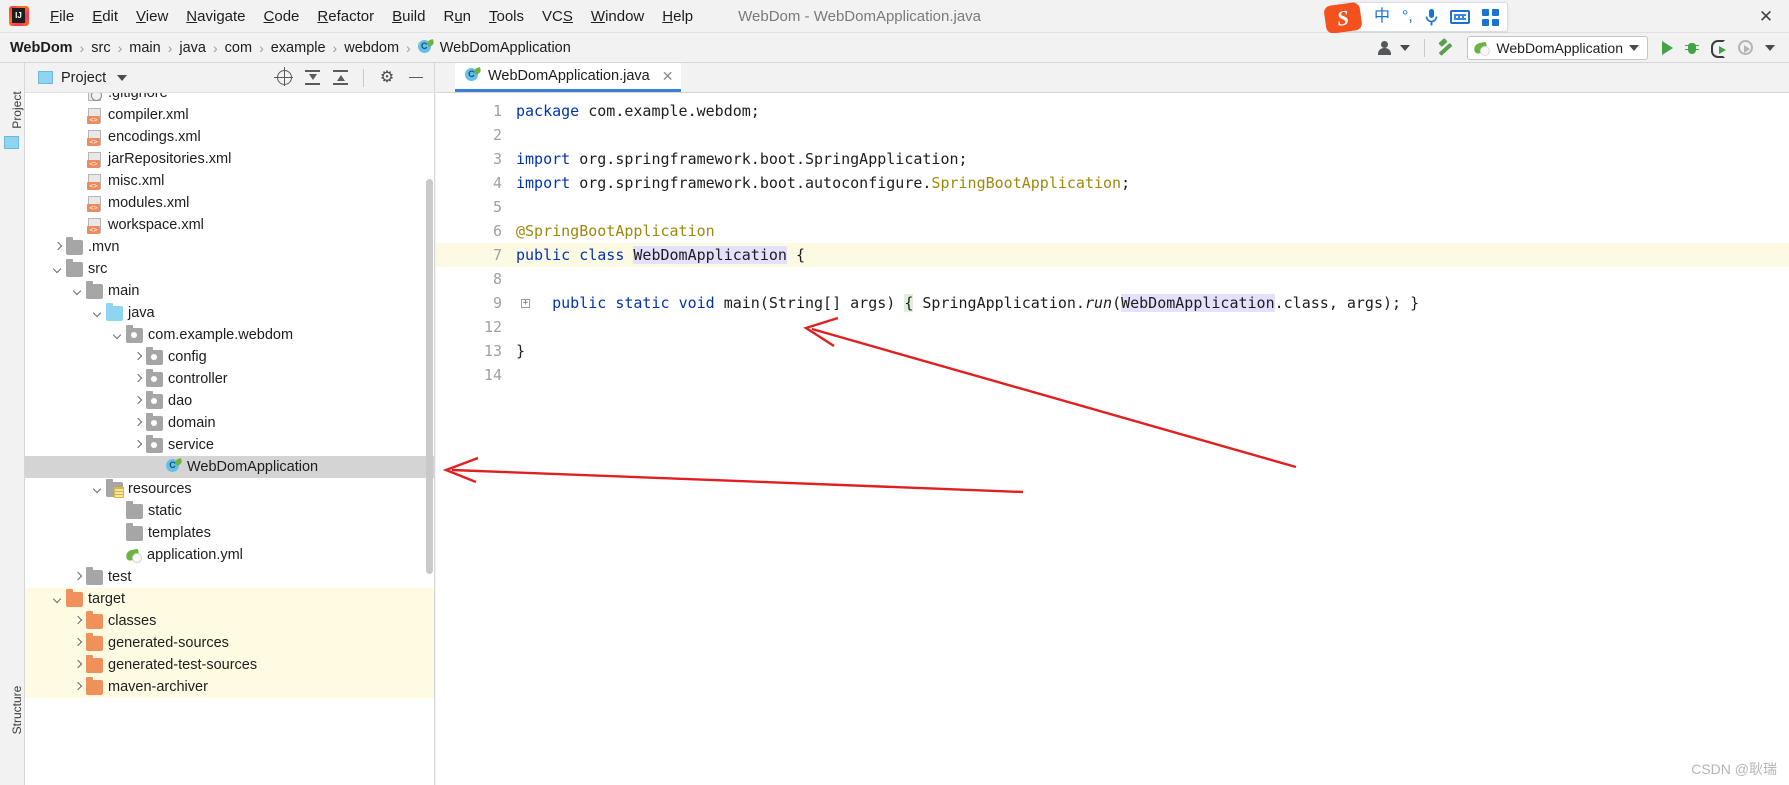 Image resolution: width=1789 pixels, height=785 pixels. Describe the element at coordinates (41, 48) in the screenshot. I see `breadcrumb-item-webdom: WebDom` at that location.